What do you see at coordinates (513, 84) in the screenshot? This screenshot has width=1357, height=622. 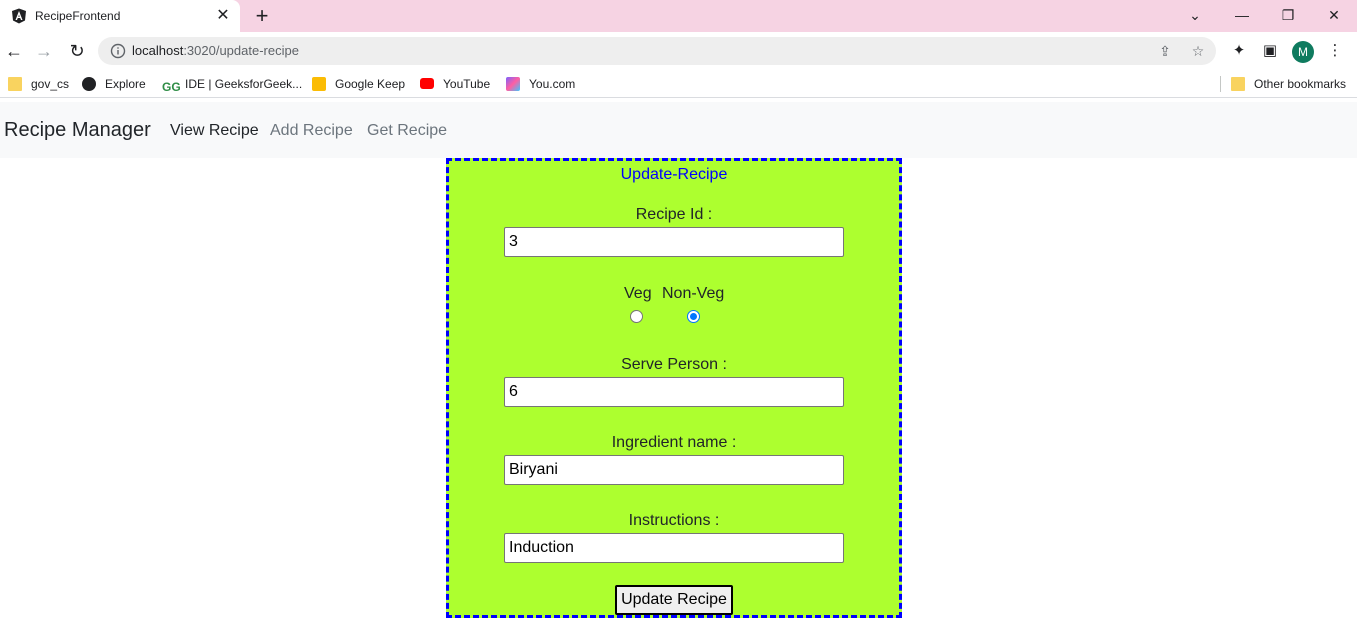 I see `youcom-icon` at bounding box center [513, 84].